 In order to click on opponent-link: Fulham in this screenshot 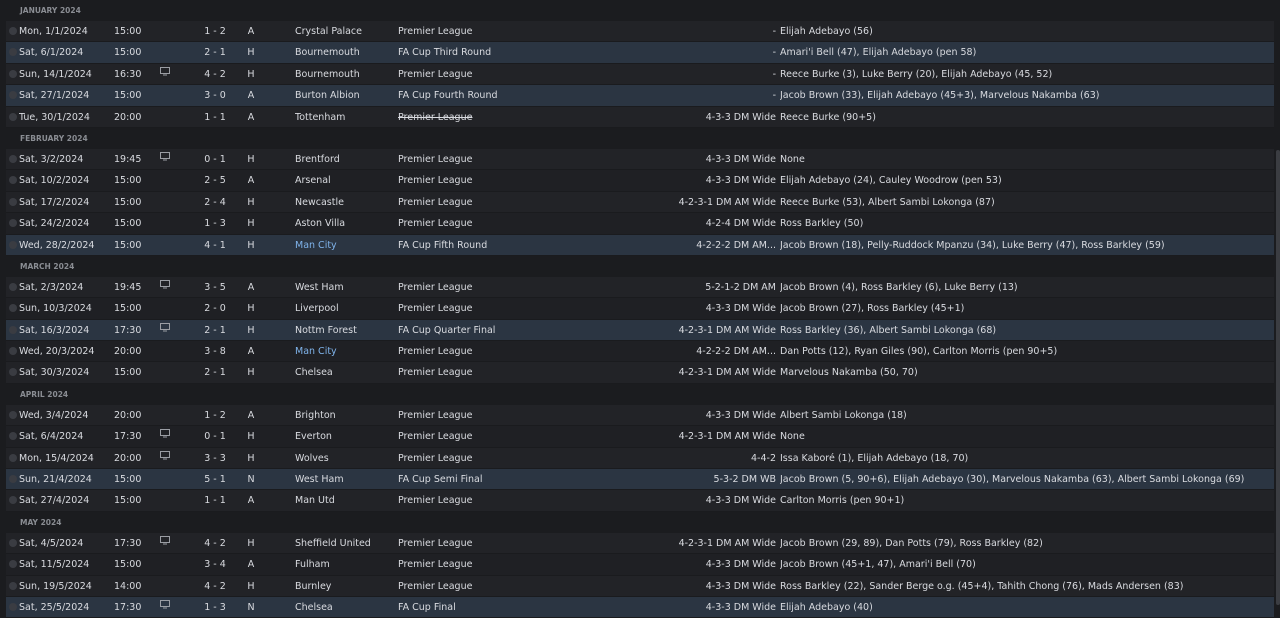, I will do `click(345, 564)`.